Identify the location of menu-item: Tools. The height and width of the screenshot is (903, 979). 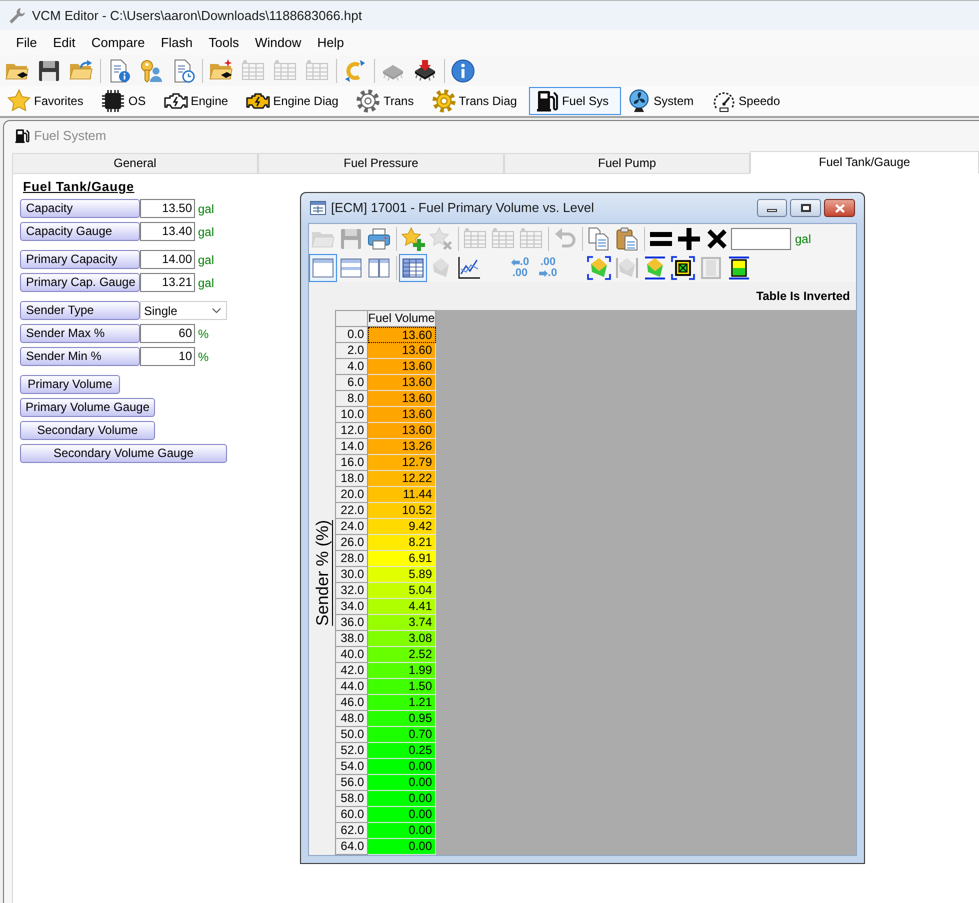
(223, 42).